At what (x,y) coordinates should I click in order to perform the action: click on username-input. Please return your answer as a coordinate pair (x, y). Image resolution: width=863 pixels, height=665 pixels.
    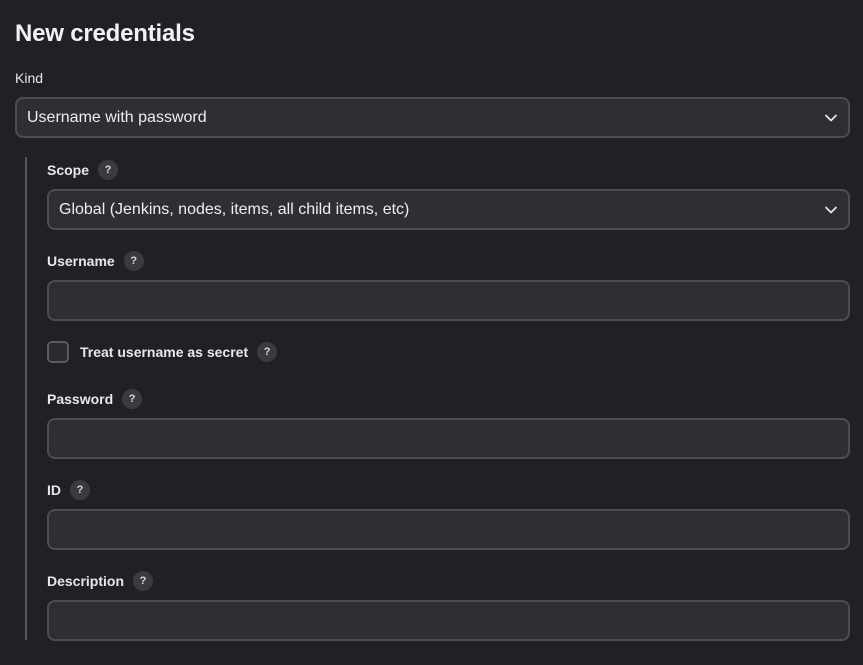
    Looking at the image, I should click on (448, 300).